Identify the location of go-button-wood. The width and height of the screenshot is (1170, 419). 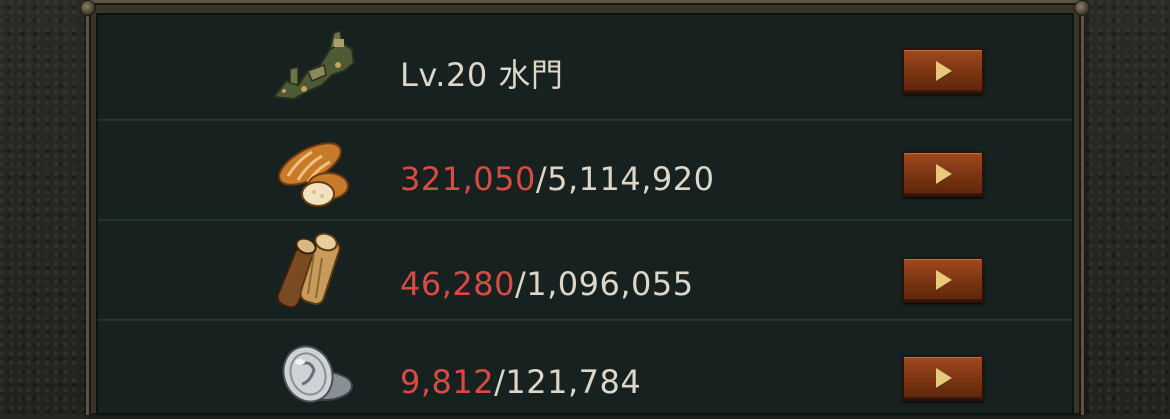
(943, 280).